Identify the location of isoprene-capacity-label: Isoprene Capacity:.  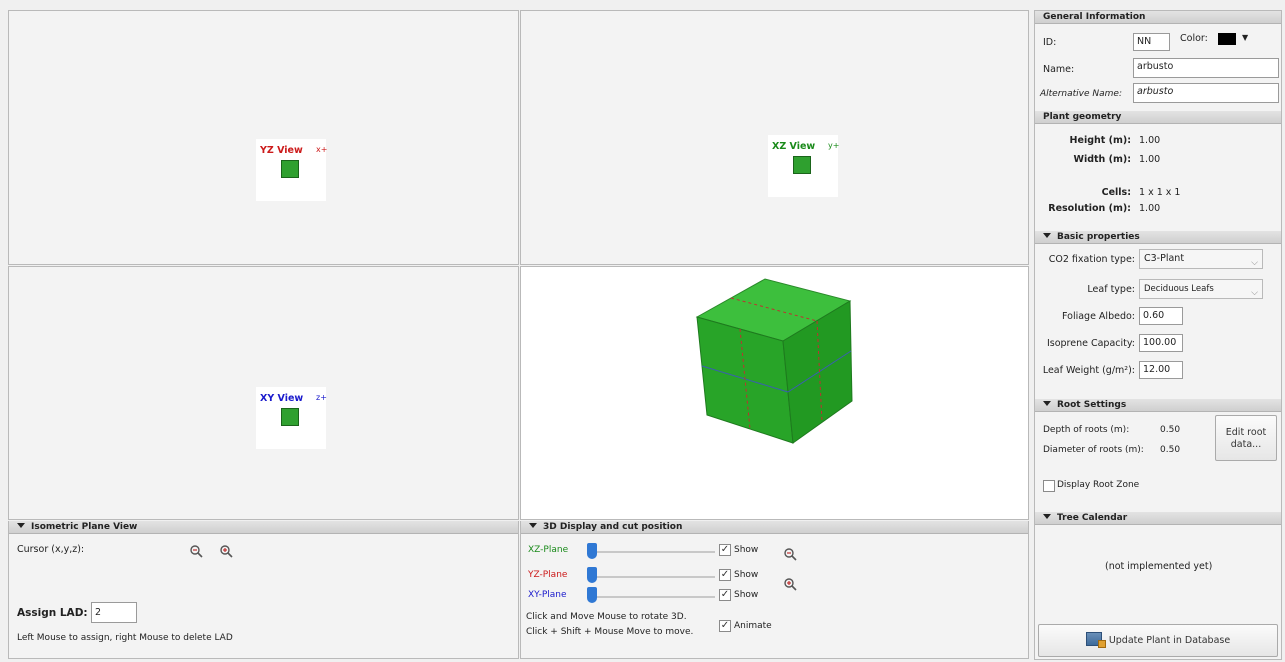
(1090, 343).